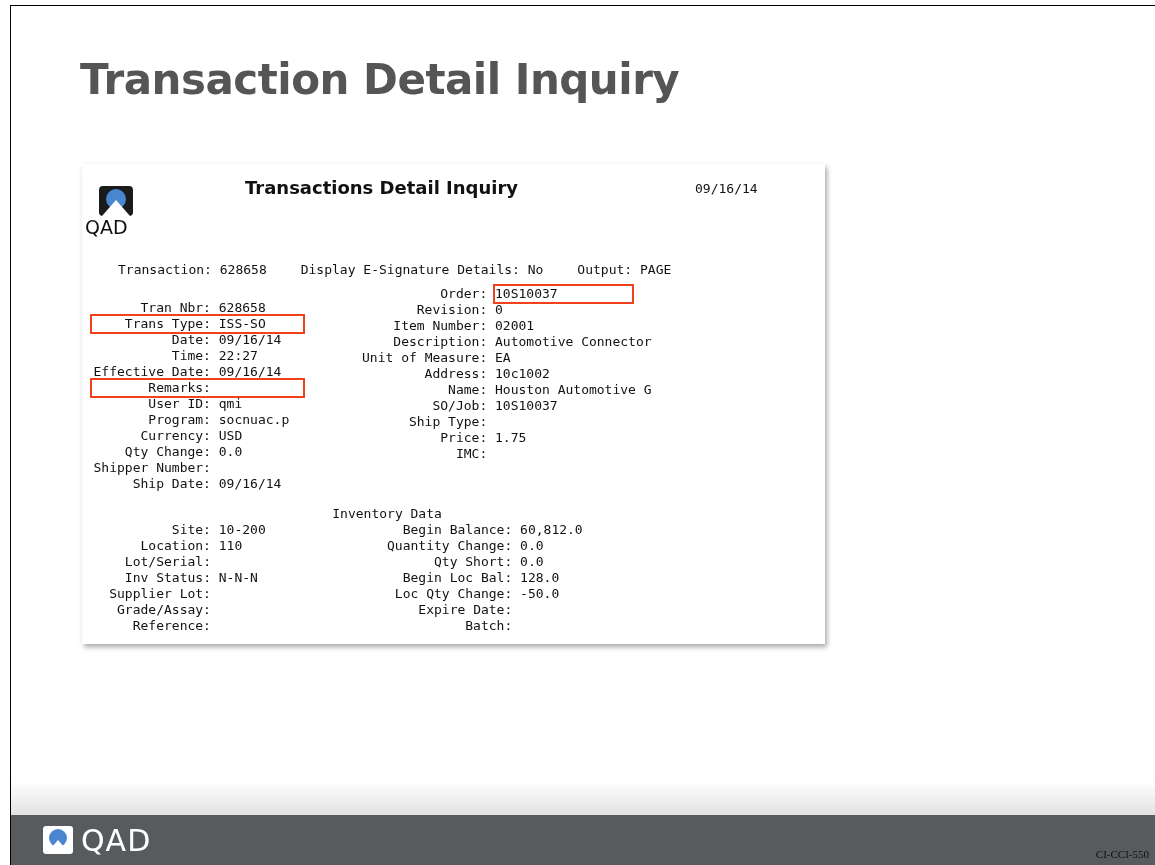 The height and width of the screenshot is (865, 1155). Describe the element at coordinates (455, 374) in the screenshot. I see `field-label: Address:` at that location.